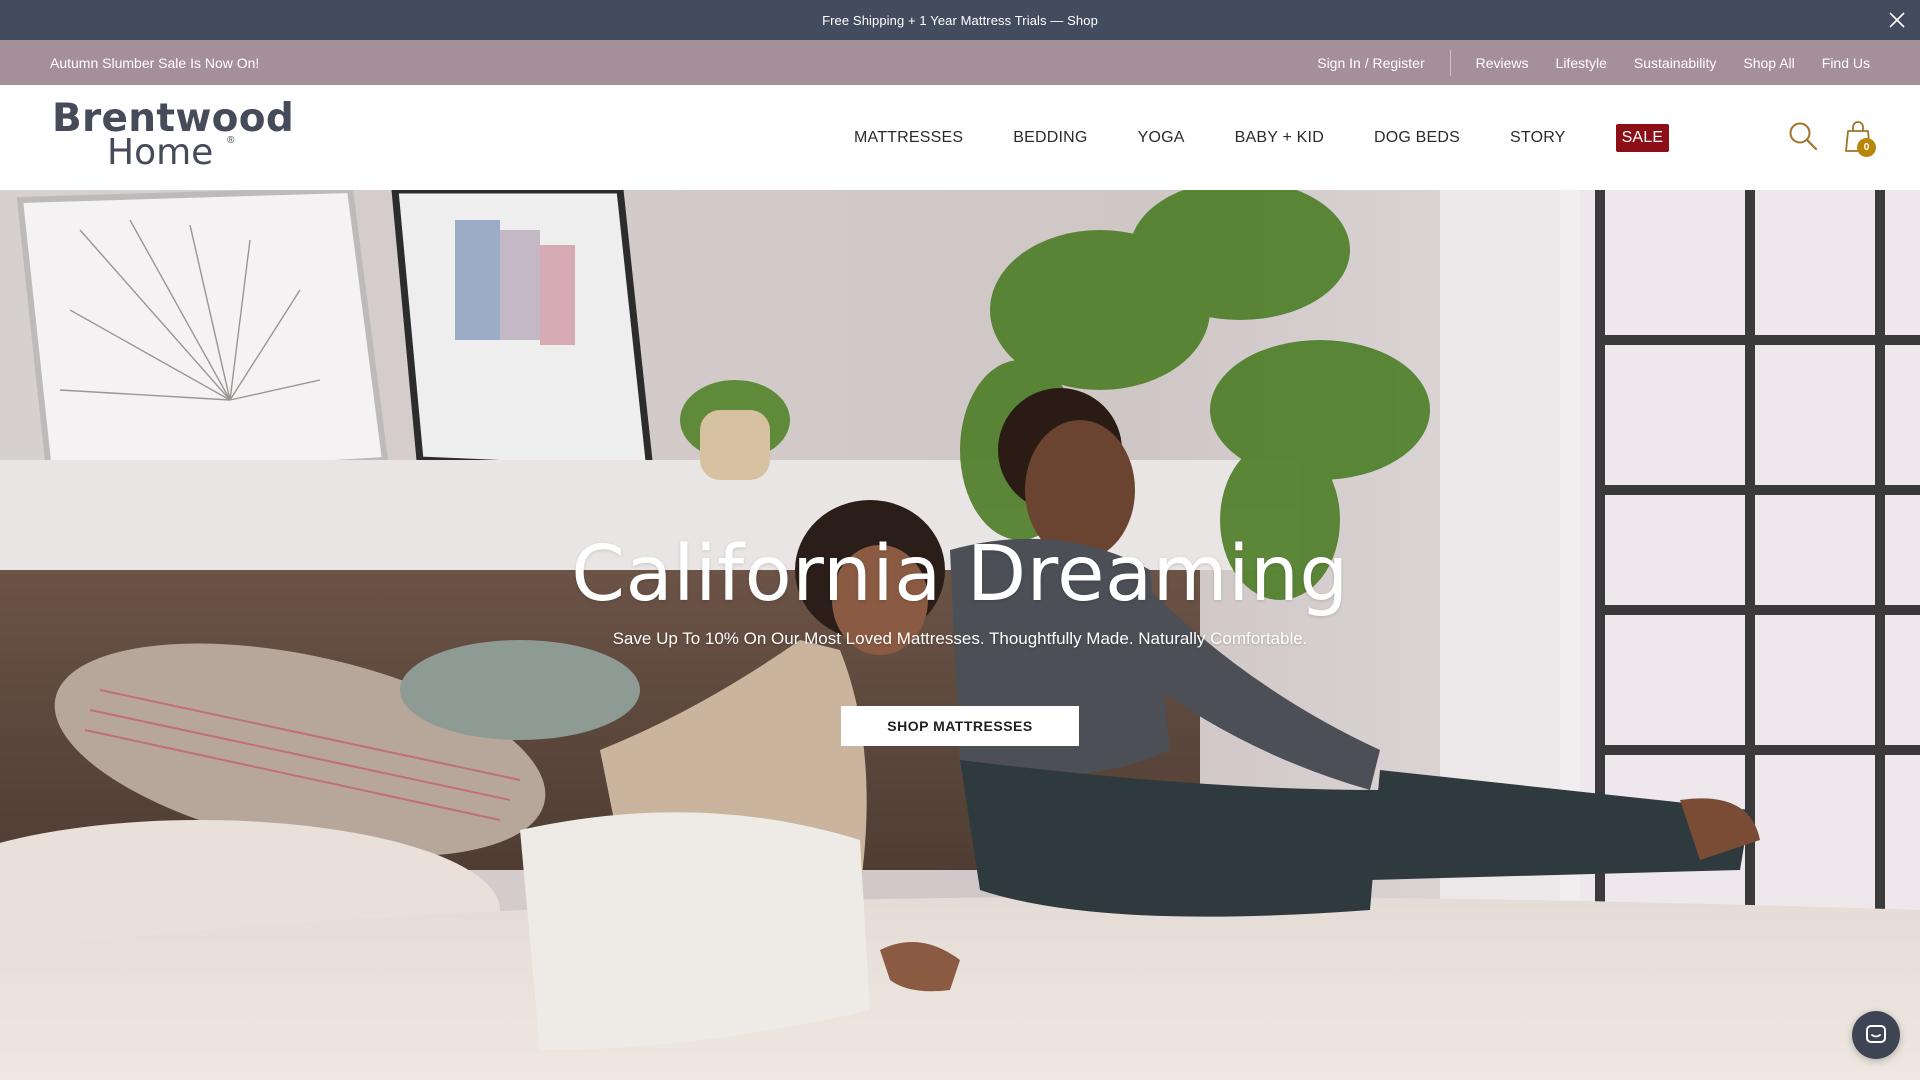  What do you see at coordinates (1538, 138) in the screenshot?
I see `nav-story: STORY` at bounding box center [1538, 138].